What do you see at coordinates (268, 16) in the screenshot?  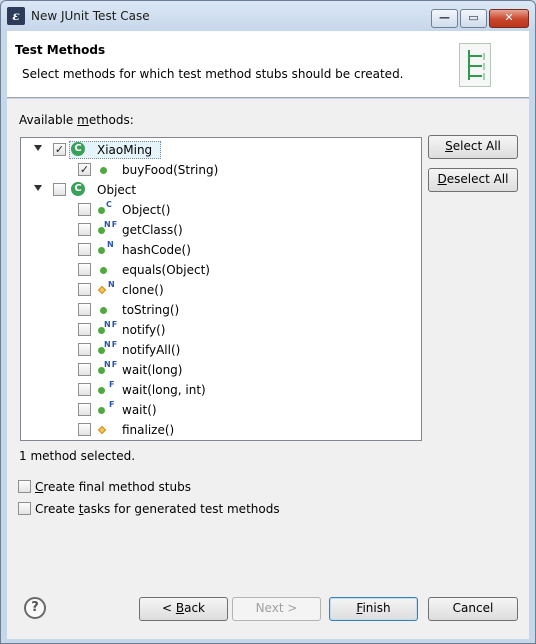 I see `title-bar: ε New JUnit Test Case — ▭ ✕` at bounding box center [268, 16].